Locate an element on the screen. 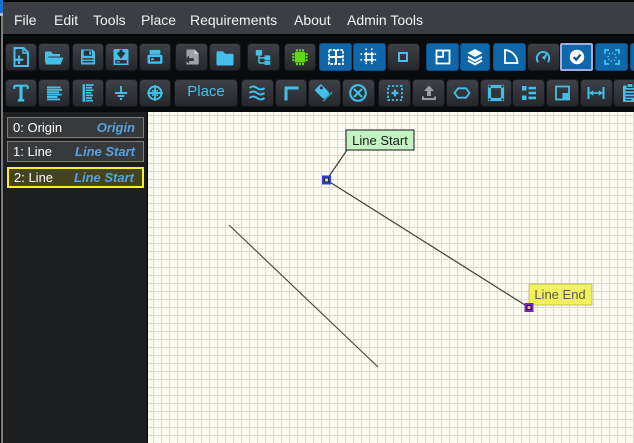  svg-text: Line Start is located at coordinates (380, 140).